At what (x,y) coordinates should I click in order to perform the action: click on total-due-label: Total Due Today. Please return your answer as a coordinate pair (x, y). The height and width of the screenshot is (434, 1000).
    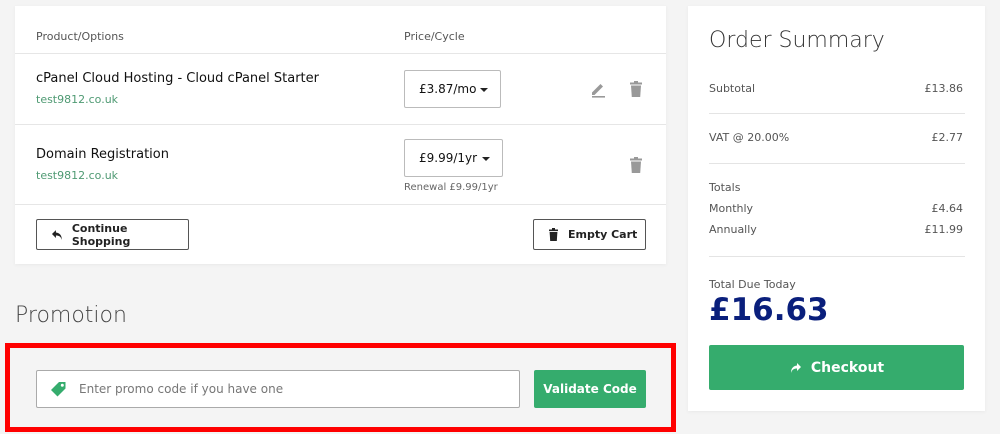
    Looking at the image, I should click on (752, 284).